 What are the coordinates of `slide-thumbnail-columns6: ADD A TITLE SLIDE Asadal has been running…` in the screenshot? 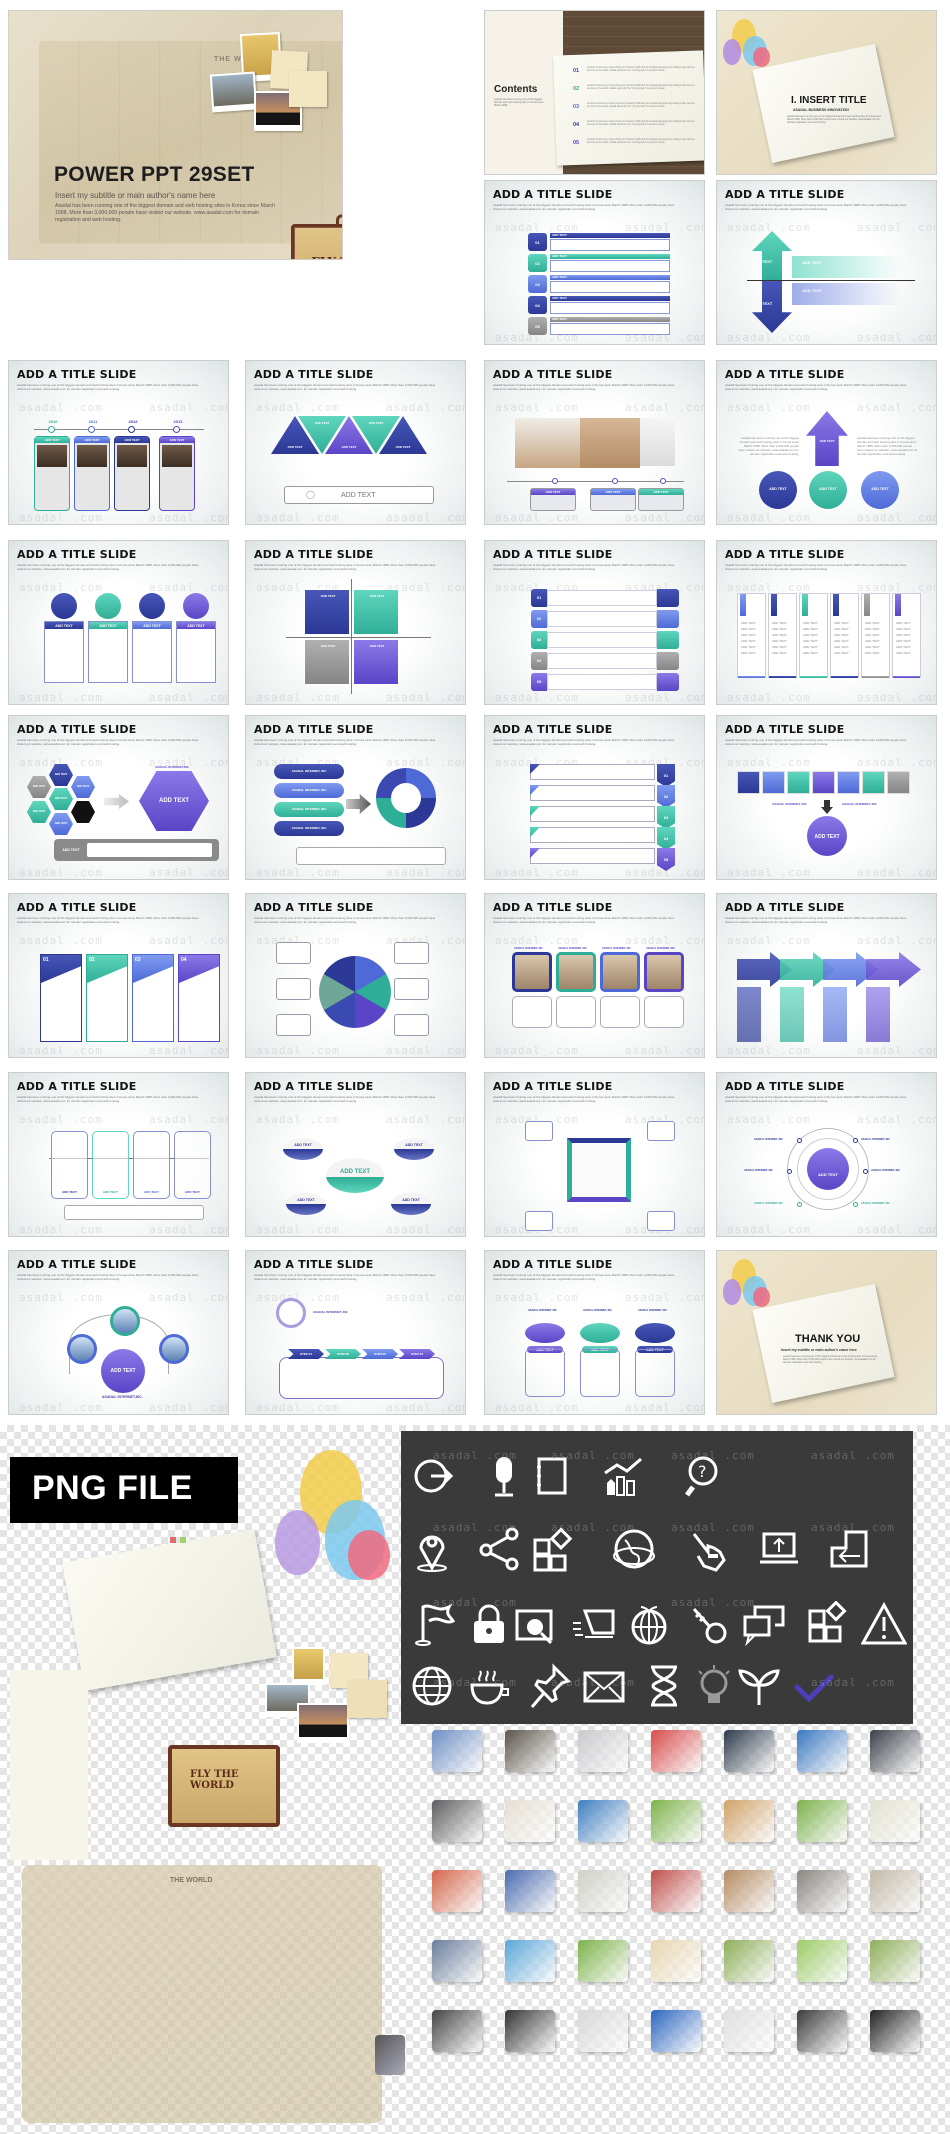 It's located at (826, 622).